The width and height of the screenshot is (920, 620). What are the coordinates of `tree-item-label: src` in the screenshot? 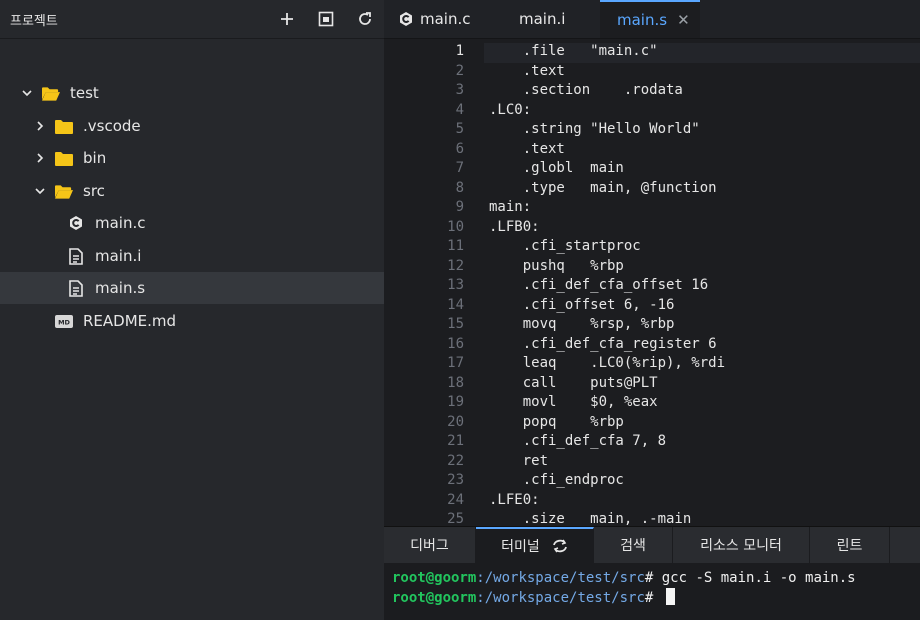 It's located at (94, 191).